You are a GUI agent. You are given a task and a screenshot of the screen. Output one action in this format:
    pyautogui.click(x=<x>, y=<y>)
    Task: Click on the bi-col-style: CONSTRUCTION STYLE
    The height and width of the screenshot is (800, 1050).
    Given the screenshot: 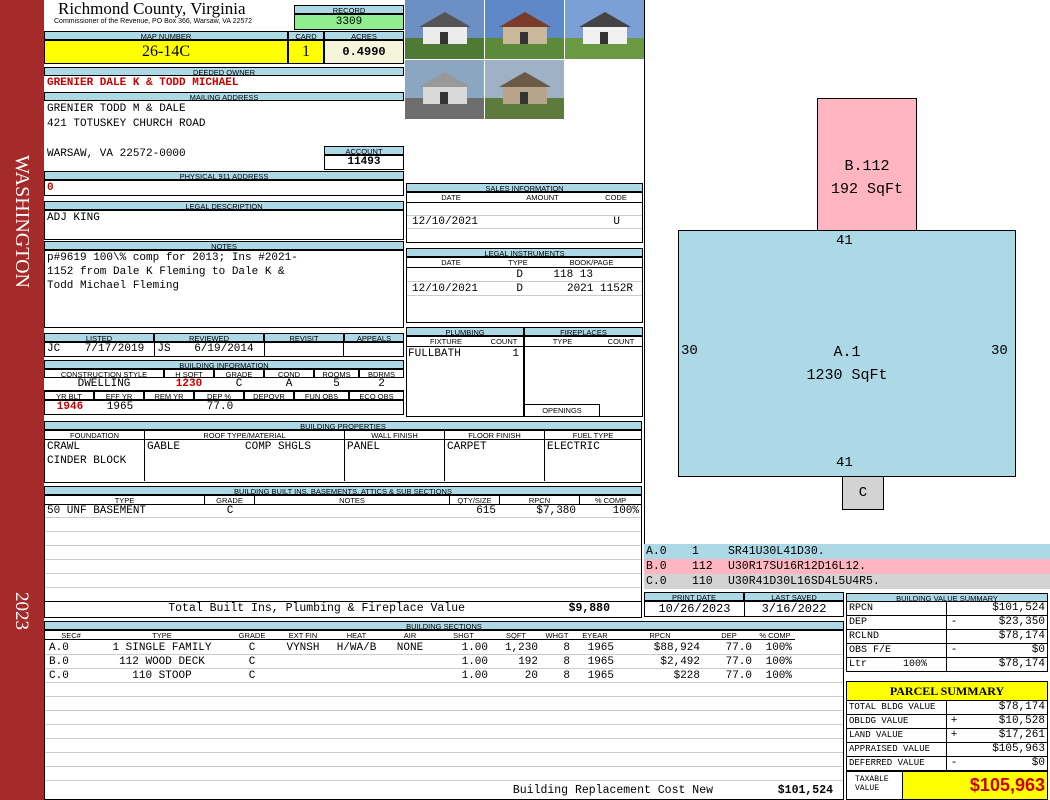 What is the action you would take?
    pyautogui.click(x=104, y=373)
    